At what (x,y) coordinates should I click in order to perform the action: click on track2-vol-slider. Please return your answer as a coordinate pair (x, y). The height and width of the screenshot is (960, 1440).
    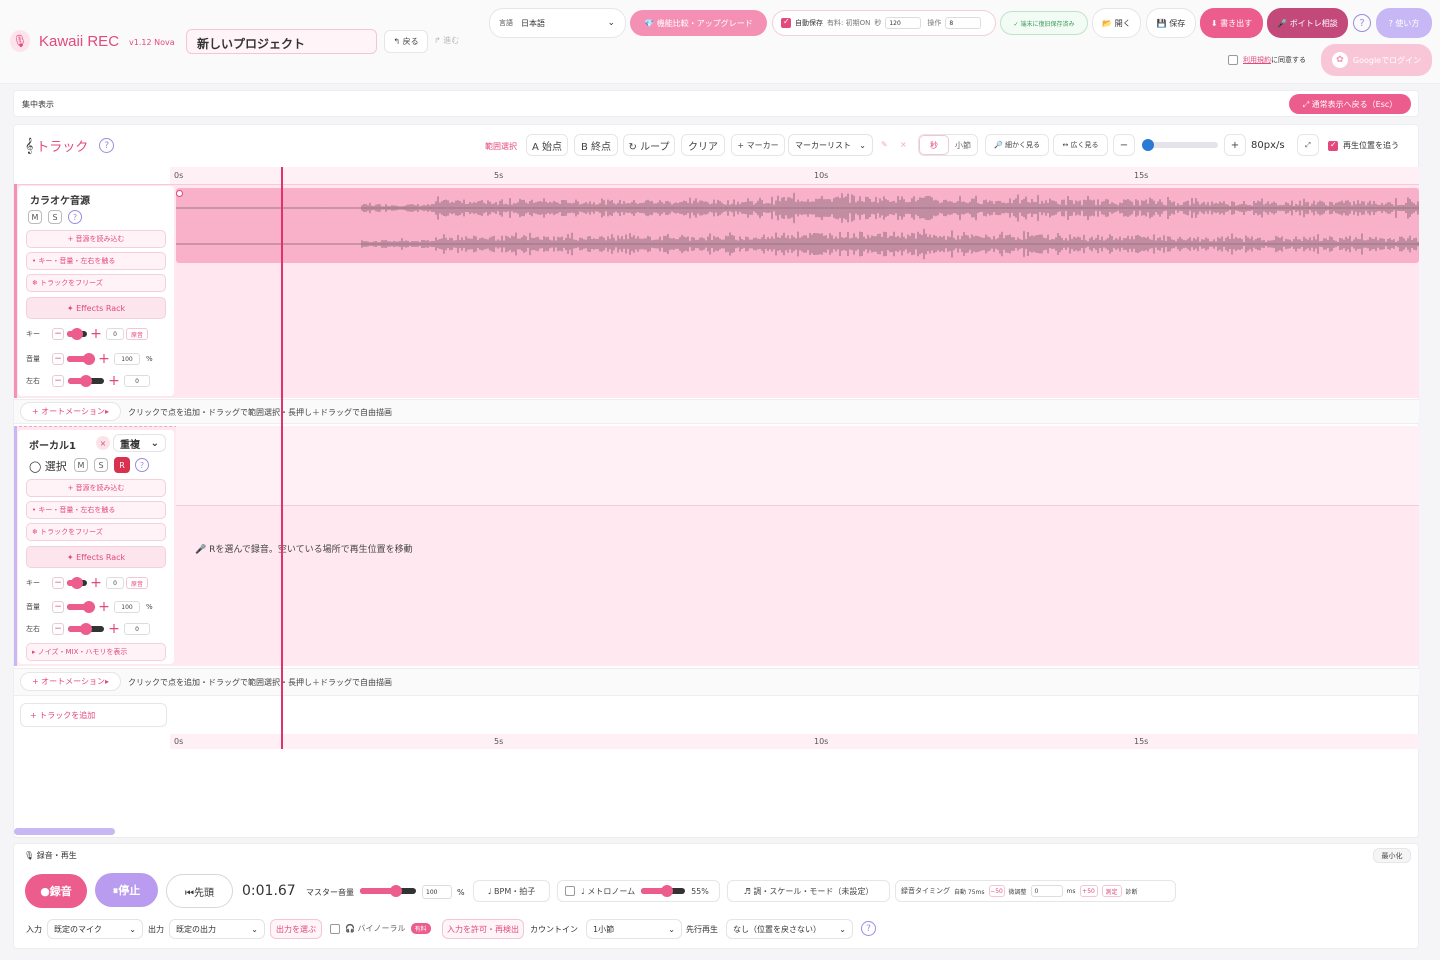
    Looking at the image, I should click on (81, 607).